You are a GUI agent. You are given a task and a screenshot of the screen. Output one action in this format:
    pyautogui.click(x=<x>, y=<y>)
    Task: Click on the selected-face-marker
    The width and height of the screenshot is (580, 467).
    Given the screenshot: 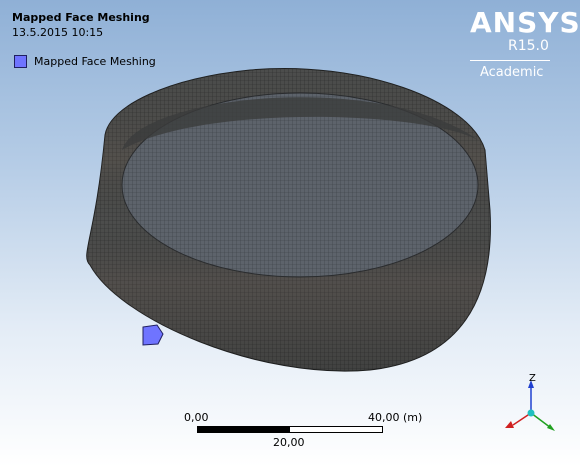 What is the action you would take?
    pyautogui.click(x=153, y=335)
    